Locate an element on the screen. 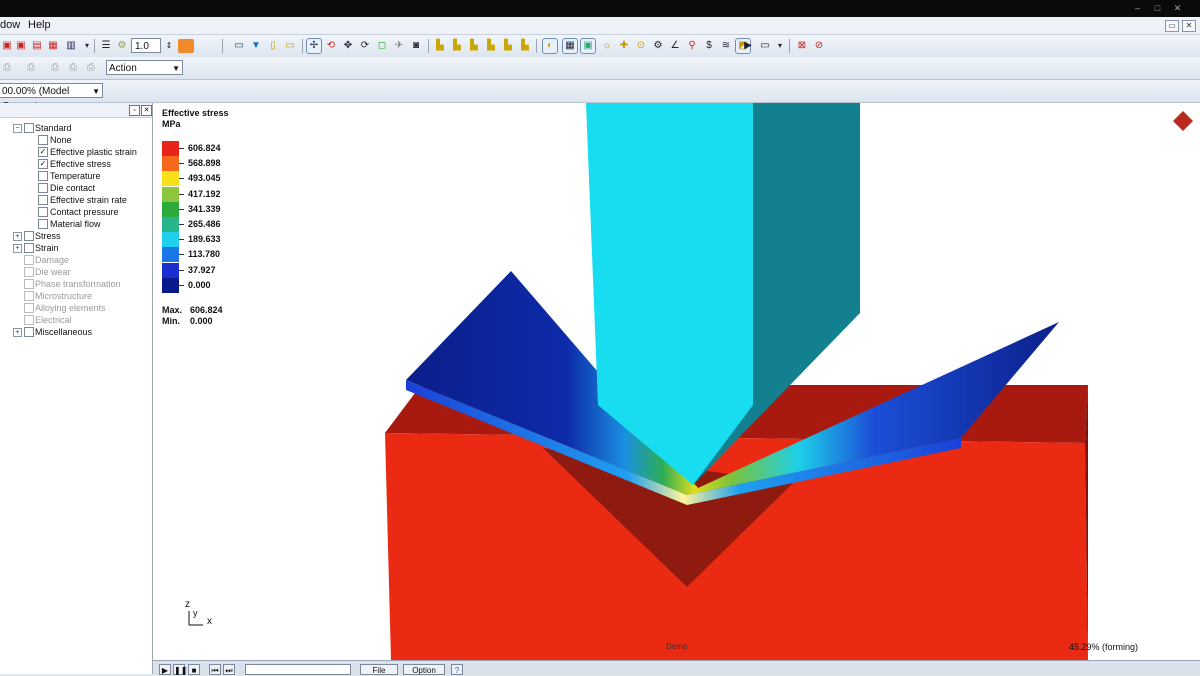 The height and width of the screenshot is (676, 1200). tree-group: +Electrical is located at coordinates (81, 320).